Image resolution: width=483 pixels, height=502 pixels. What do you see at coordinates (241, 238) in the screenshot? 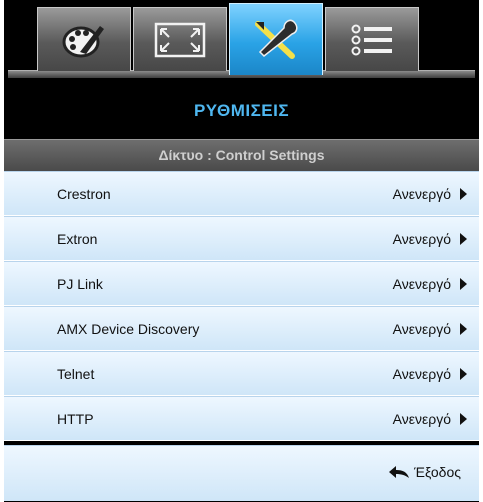
I see `setting-row-extron: Extron Ανενεργό` at bounding box center [241, 238].